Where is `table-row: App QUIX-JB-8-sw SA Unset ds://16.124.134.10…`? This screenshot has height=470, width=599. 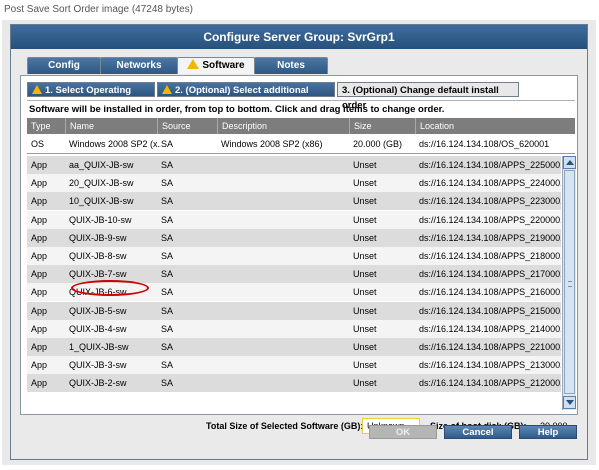 table-row: App QUIX-JB-8-sw SA Unset ds://16.124.134.10… is located at coordinates (294, 256).